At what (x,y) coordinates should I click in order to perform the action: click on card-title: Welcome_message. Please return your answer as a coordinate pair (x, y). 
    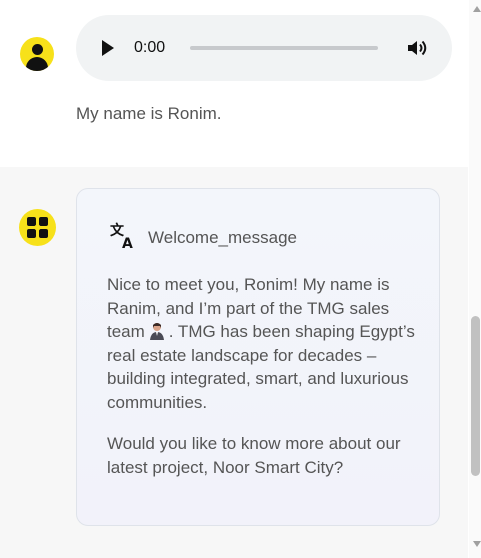
    Looking at the image, I should click on (222, 237).